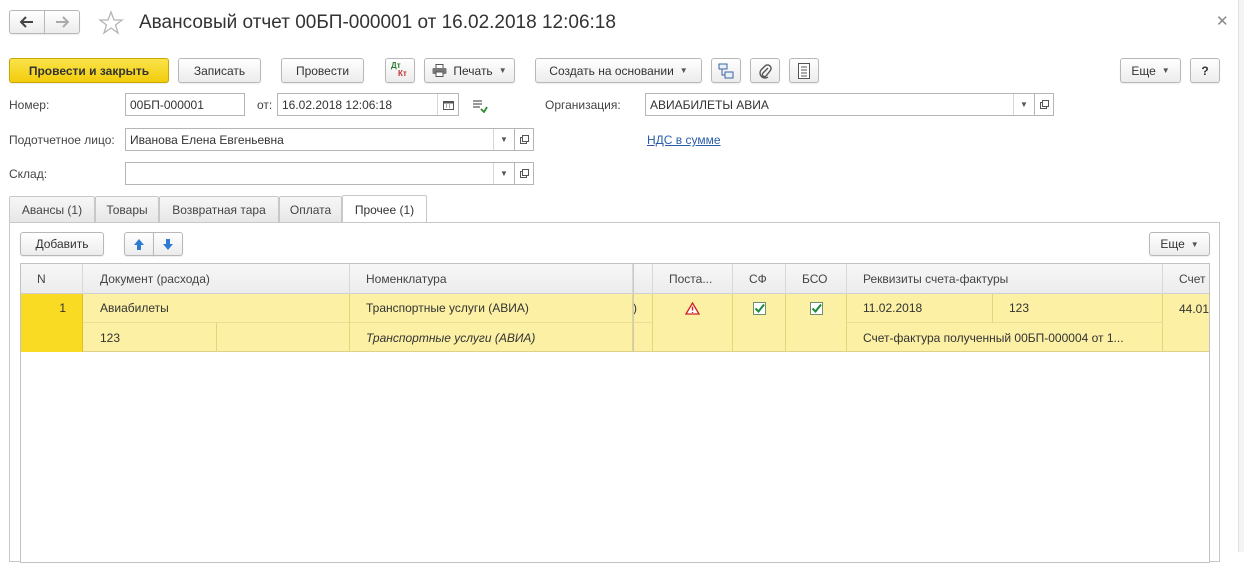 This screenshot has width=1244, height=563. Describe the element at coordinates (1222, 21) in the screenshot. I see `close-icon: ✕` at that location.